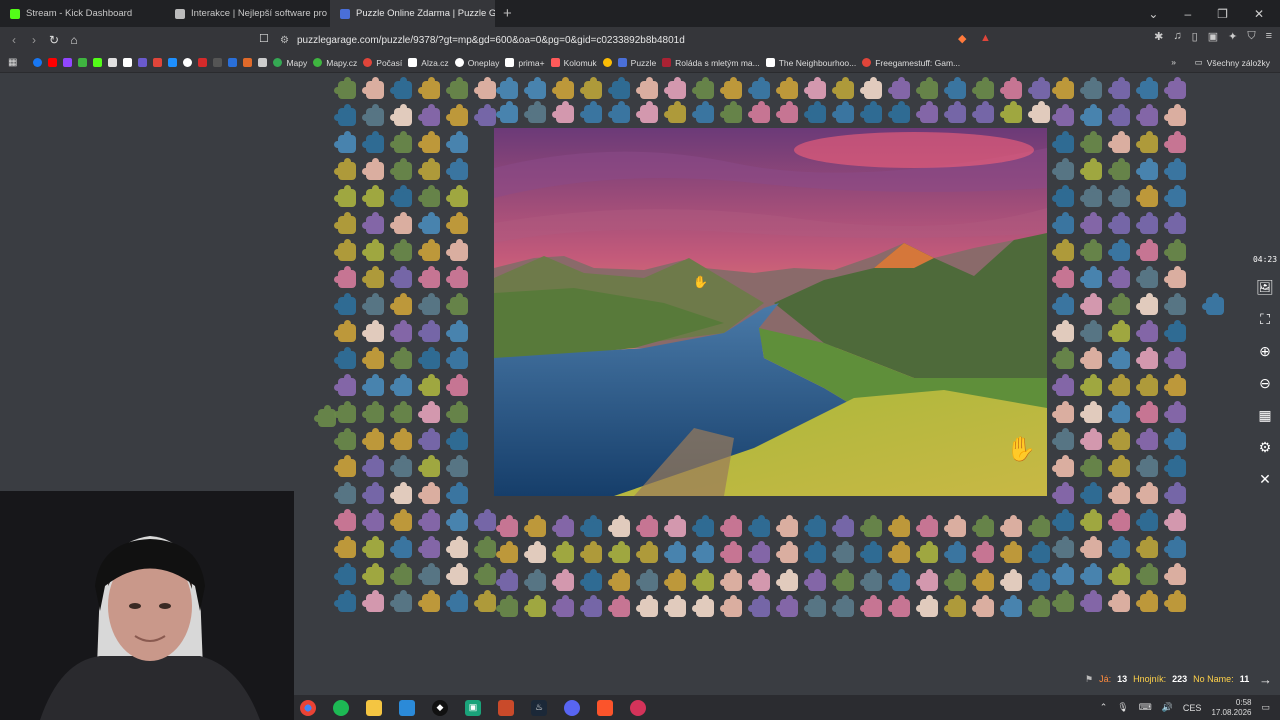 Image resolution: width=1280 pixels, height=720 pixels. Describe the element at coordinates (1195, 36) in the screenshot. I see `sidebar-icon: ▯` at that location.